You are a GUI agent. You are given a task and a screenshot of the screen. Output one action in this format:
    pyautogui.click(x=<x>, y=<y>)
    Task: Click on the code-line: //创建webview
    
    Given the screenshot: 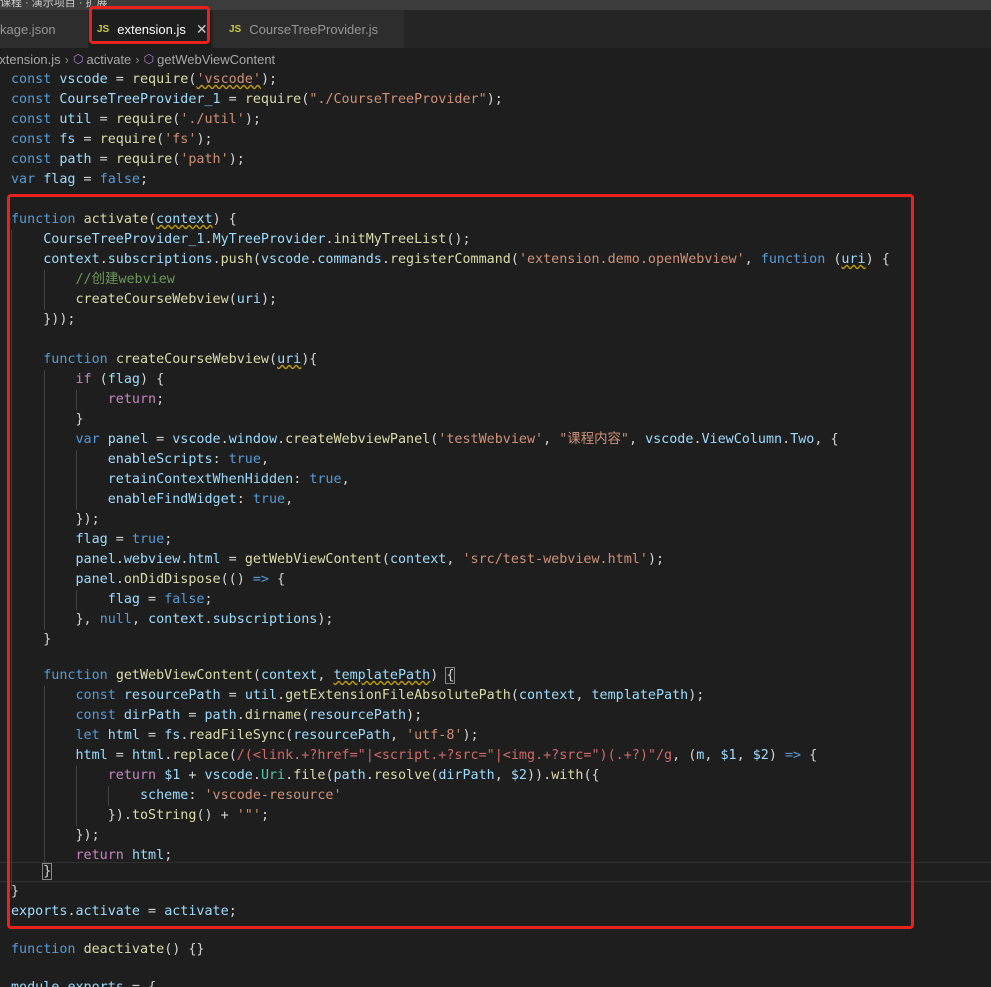 What is the action you would take?
    pyautogui.click(x=125, y=279)
    